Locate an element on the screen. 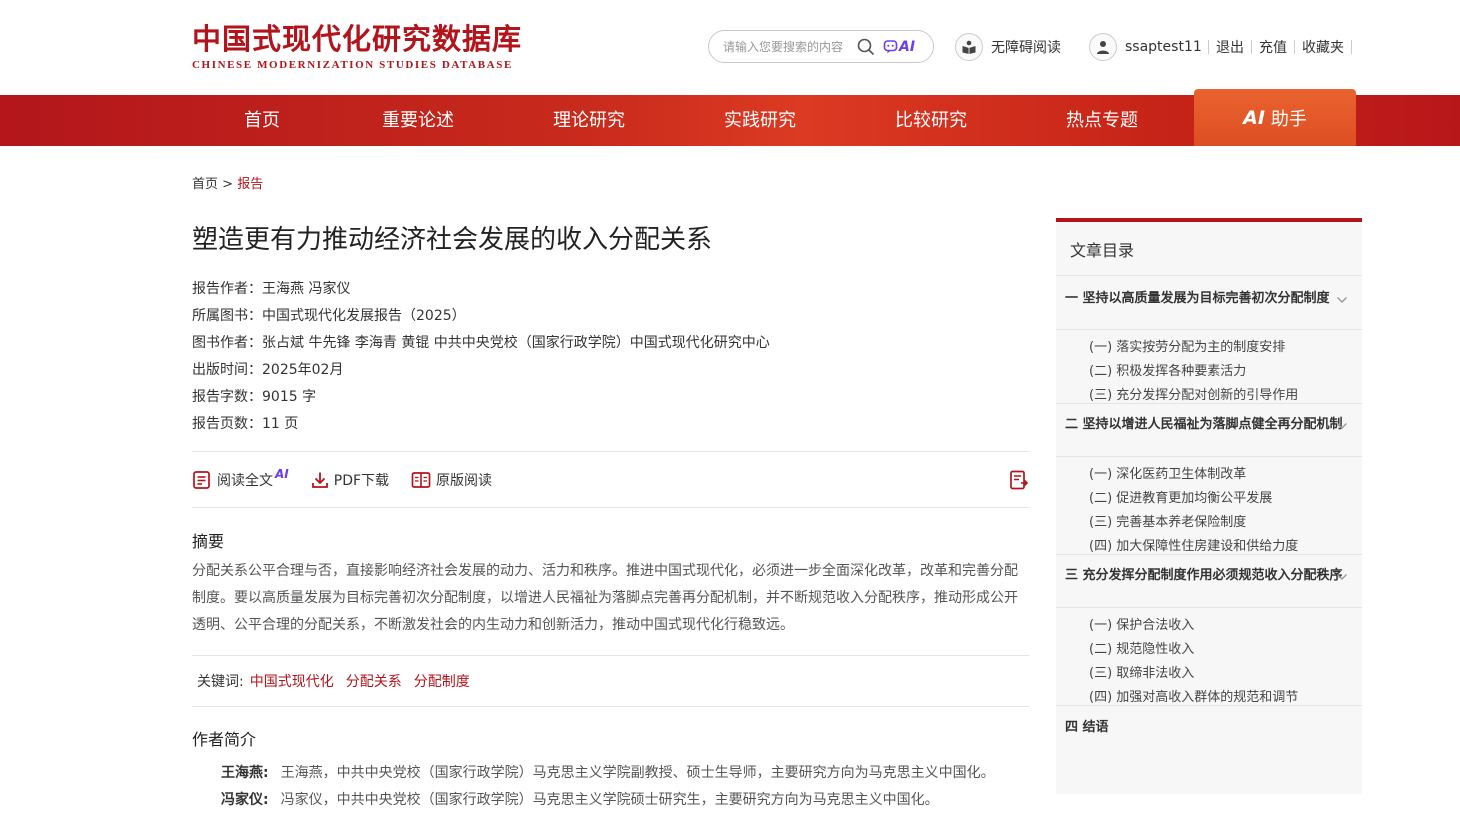 The width and height of the screenshot is (1460, 834). meta-publish-date: 出版时间：2025年02月 is located at coordinates (268, 370).